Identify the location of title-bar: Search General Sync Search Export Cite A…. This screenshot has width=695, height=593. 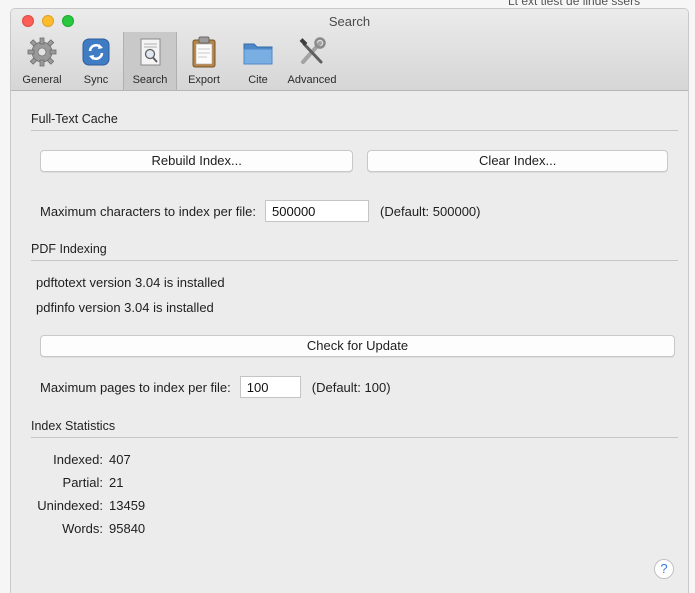
(349, 50).